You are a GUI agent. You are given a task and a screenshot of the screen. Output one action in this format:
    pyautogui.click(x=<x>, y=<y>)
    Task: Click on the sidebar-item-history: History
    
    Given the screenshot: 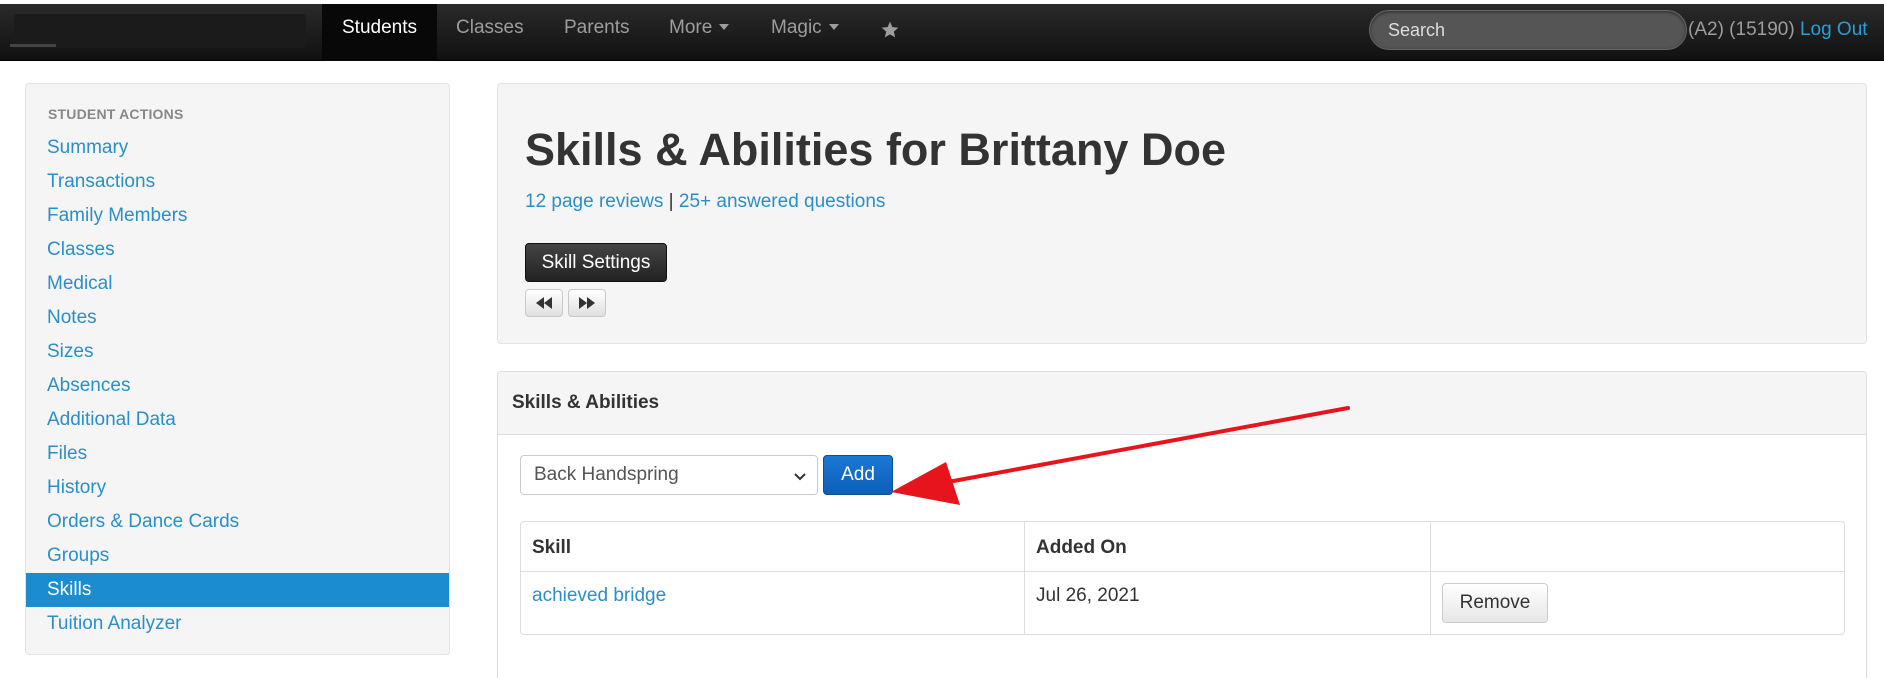 What is the action you would take?
    pyautogui.click(x=237, y=488)
    